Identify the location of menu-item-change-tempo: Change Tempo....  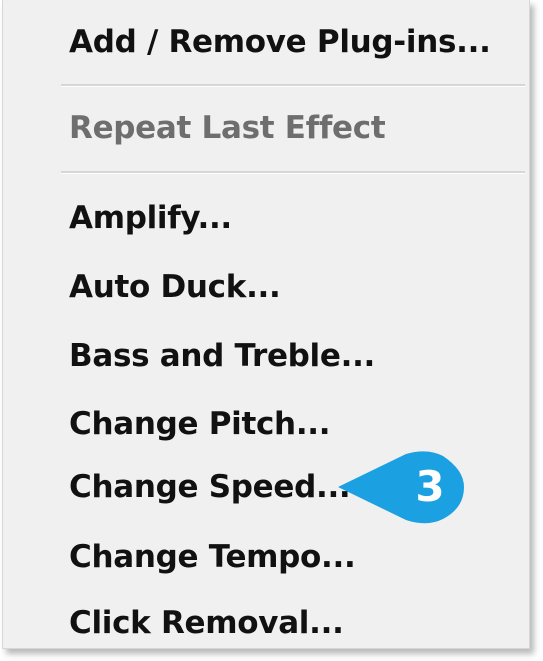
(212, 557).